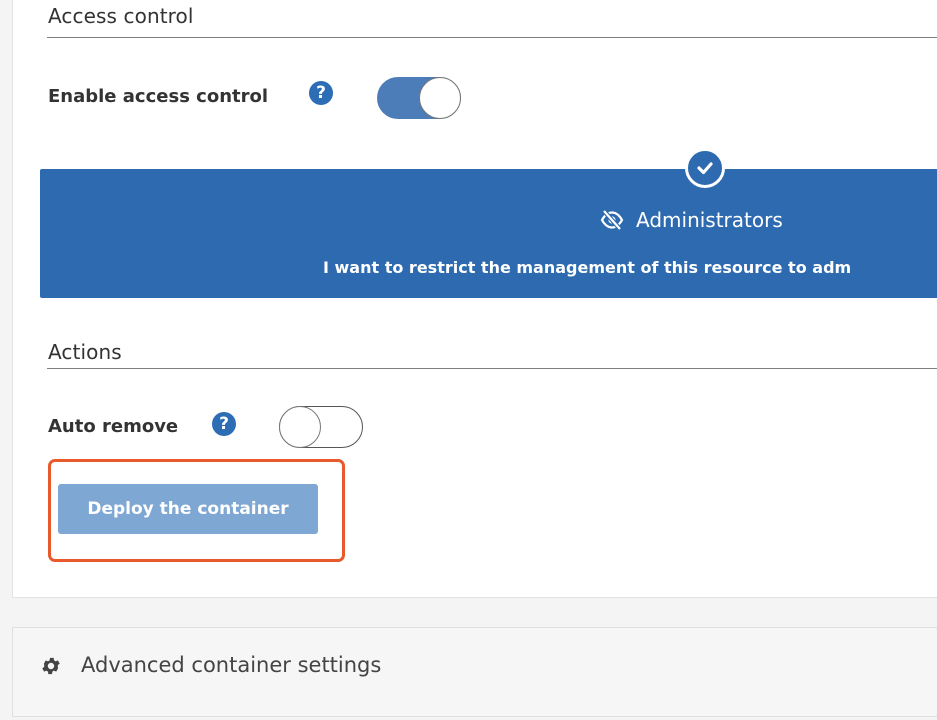  What do you see at coordinates (85, 352) in the screenshot?
I see `actions-heading: Actions` at bounding box center [85, 352].